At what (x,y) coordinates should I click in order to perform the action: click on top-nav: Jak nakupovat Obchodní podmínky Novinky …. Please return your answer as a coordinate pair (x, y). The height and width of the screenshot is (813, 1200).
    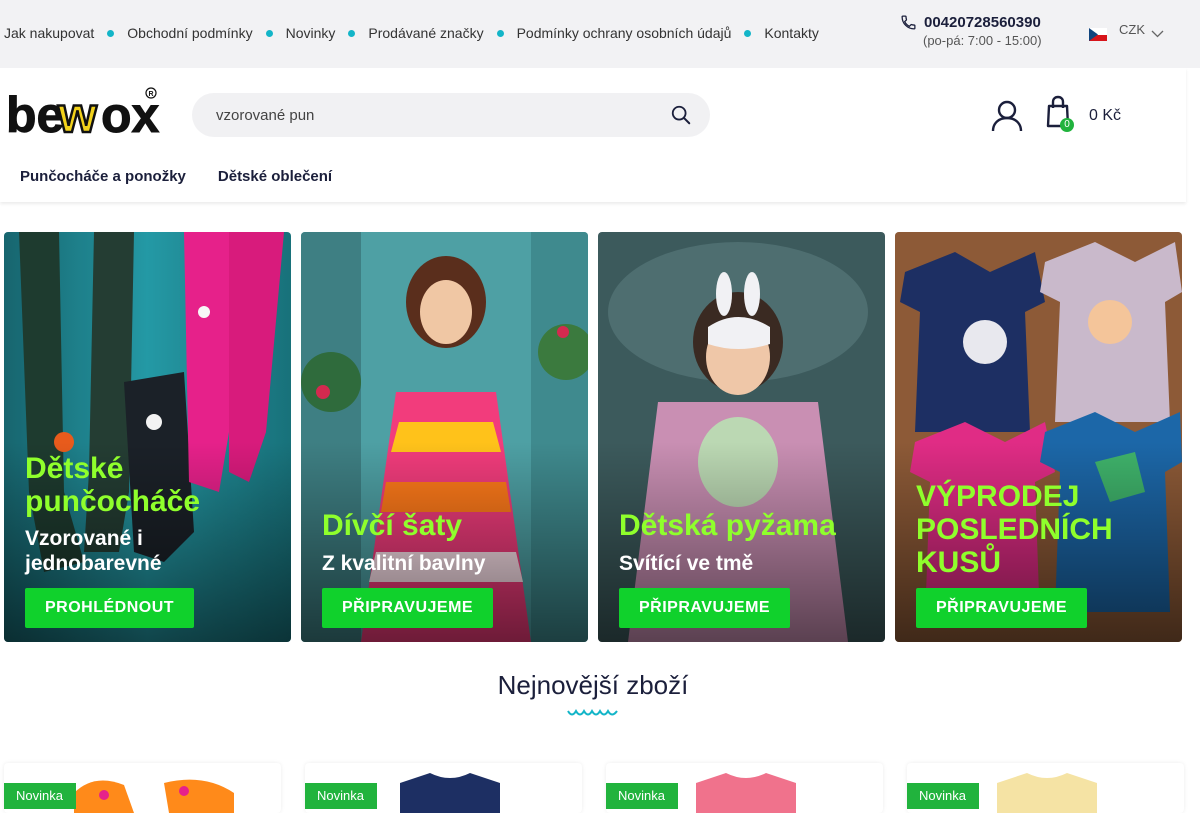
    Looking at the image, I should click on (411, 33).